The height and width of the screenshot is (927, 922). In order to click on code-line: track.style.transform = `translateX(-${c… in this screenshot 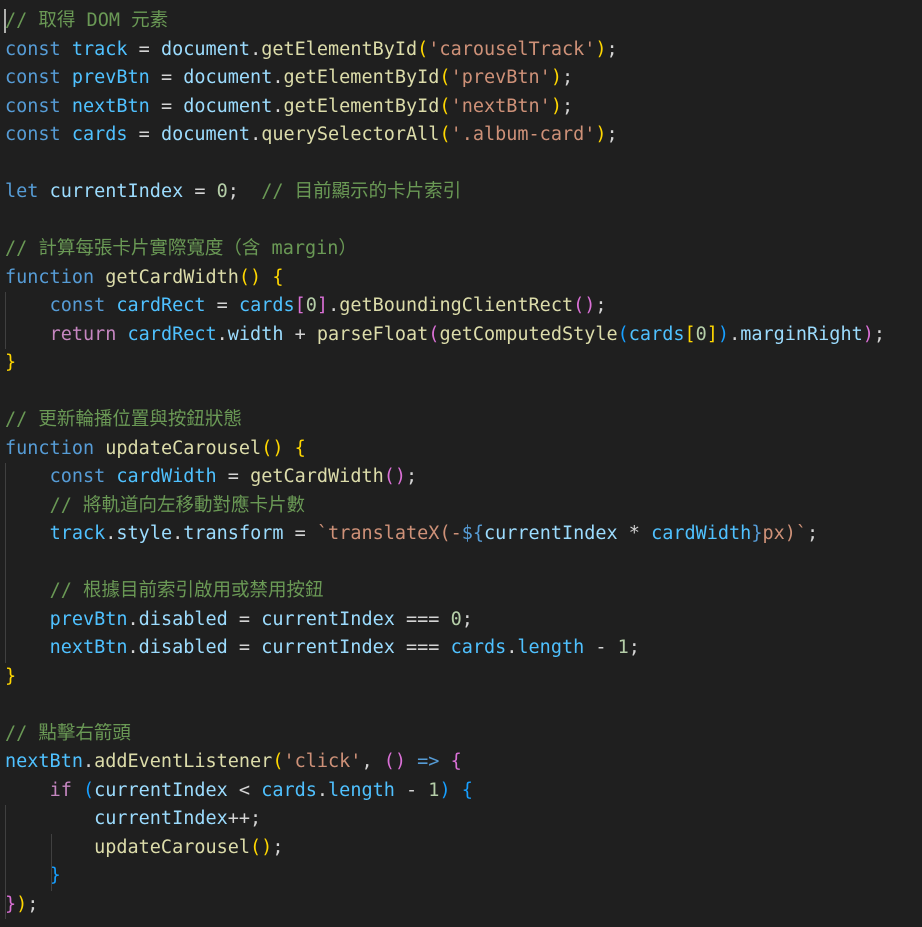, I will do `click(412, 534)`.